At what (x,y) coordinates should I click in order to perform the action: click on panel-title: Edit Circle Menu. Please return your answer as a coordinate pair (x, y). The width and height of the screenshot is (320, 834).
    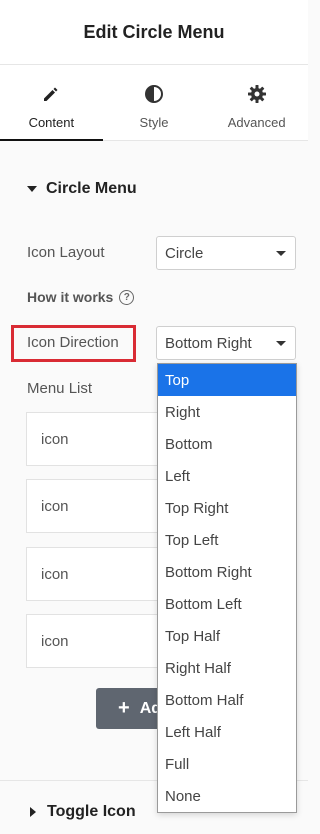
    Looking at the image, I should click on (154, 31).